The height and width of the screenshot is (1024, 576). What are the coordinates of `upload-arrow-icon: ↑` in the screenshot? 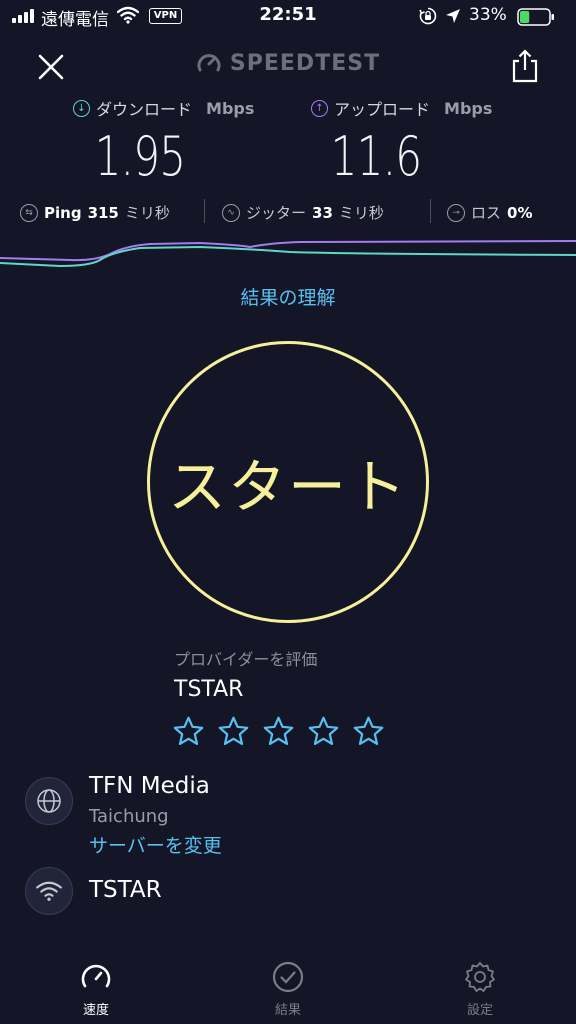 It's located at (319, 108).